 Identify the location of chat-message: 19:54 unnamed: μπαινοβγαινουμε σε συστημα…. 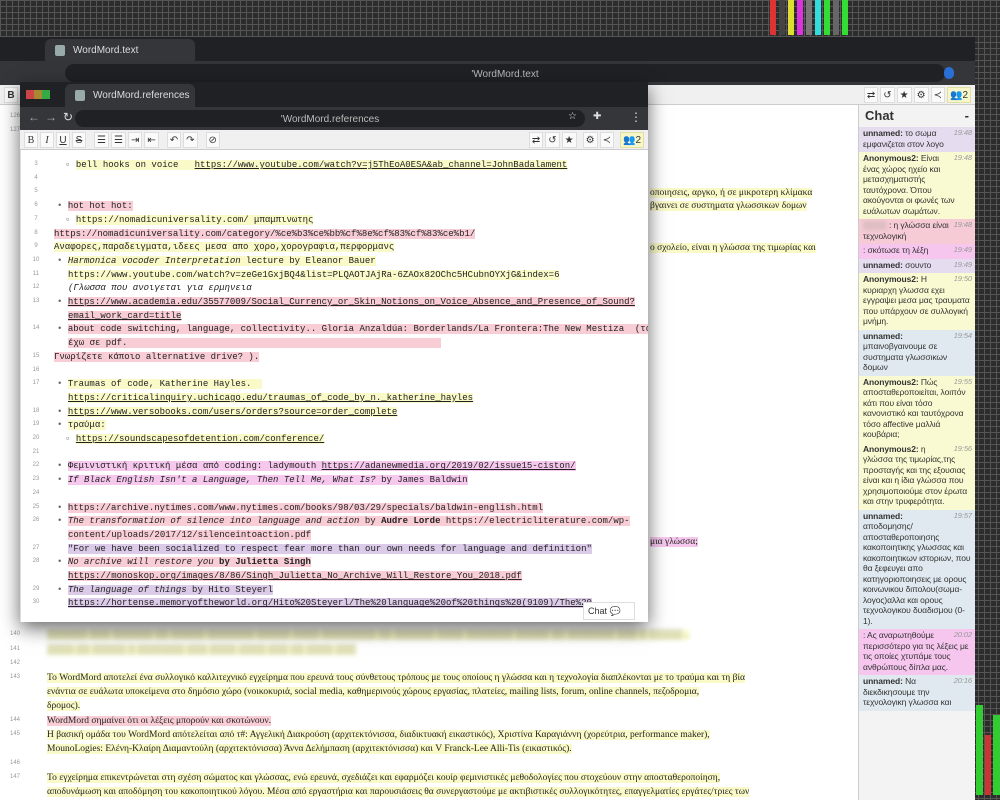
(917, 352).